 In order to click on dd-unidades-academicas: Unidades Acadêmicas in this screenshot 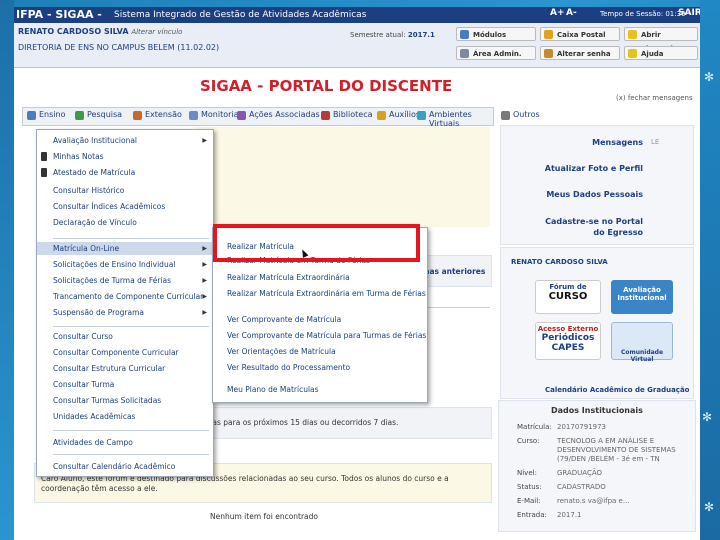, I will do `click(125, 416)`.